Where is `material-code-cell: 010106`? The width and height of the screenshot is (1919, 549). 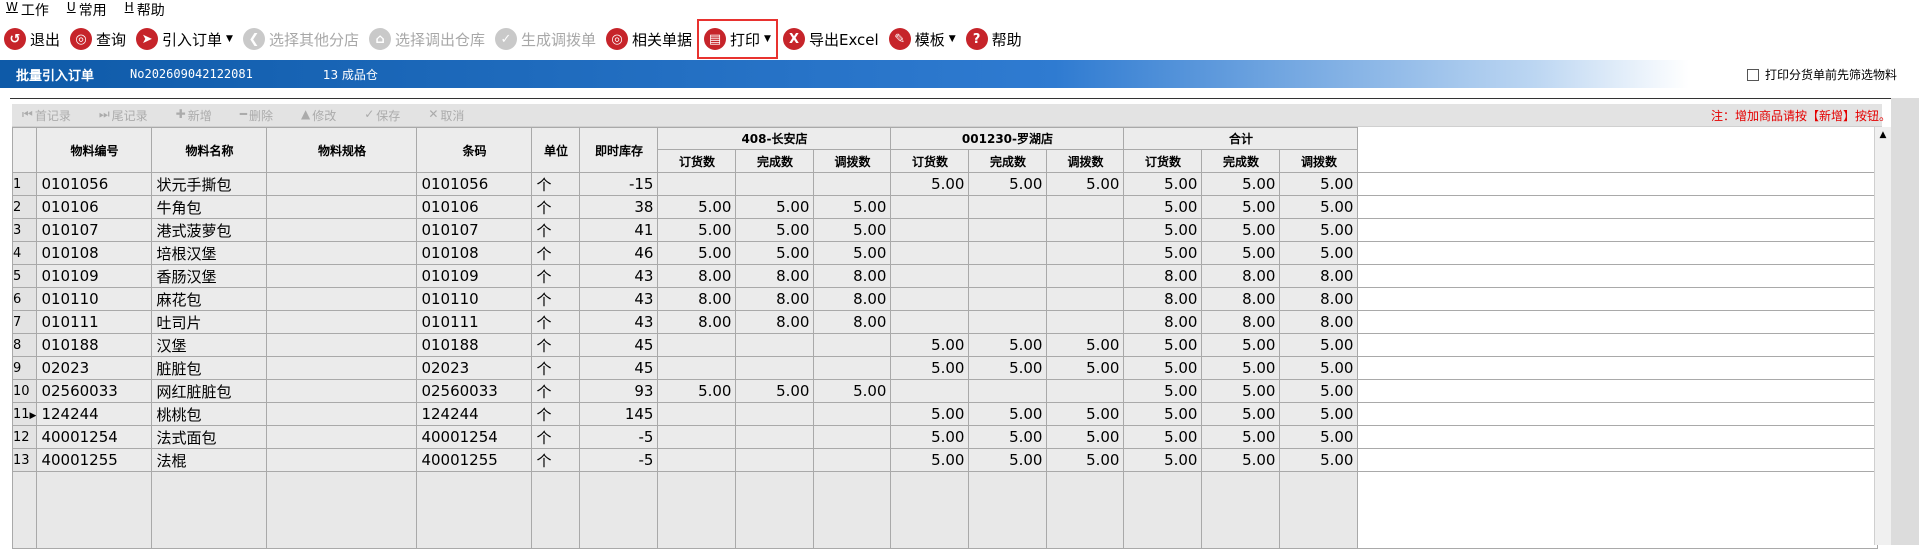
material-code-cell: 010106 is located at coordinates (94, 207).